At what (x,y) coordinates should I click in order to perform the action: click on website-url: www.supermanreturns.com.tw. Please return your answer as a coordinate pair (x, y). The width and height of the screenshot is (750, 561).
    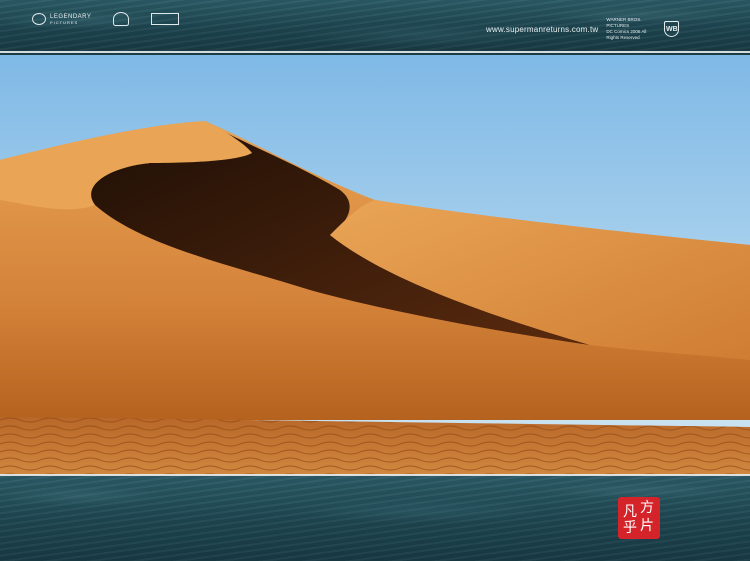
    Looking at the image, I should click on (542, 29).